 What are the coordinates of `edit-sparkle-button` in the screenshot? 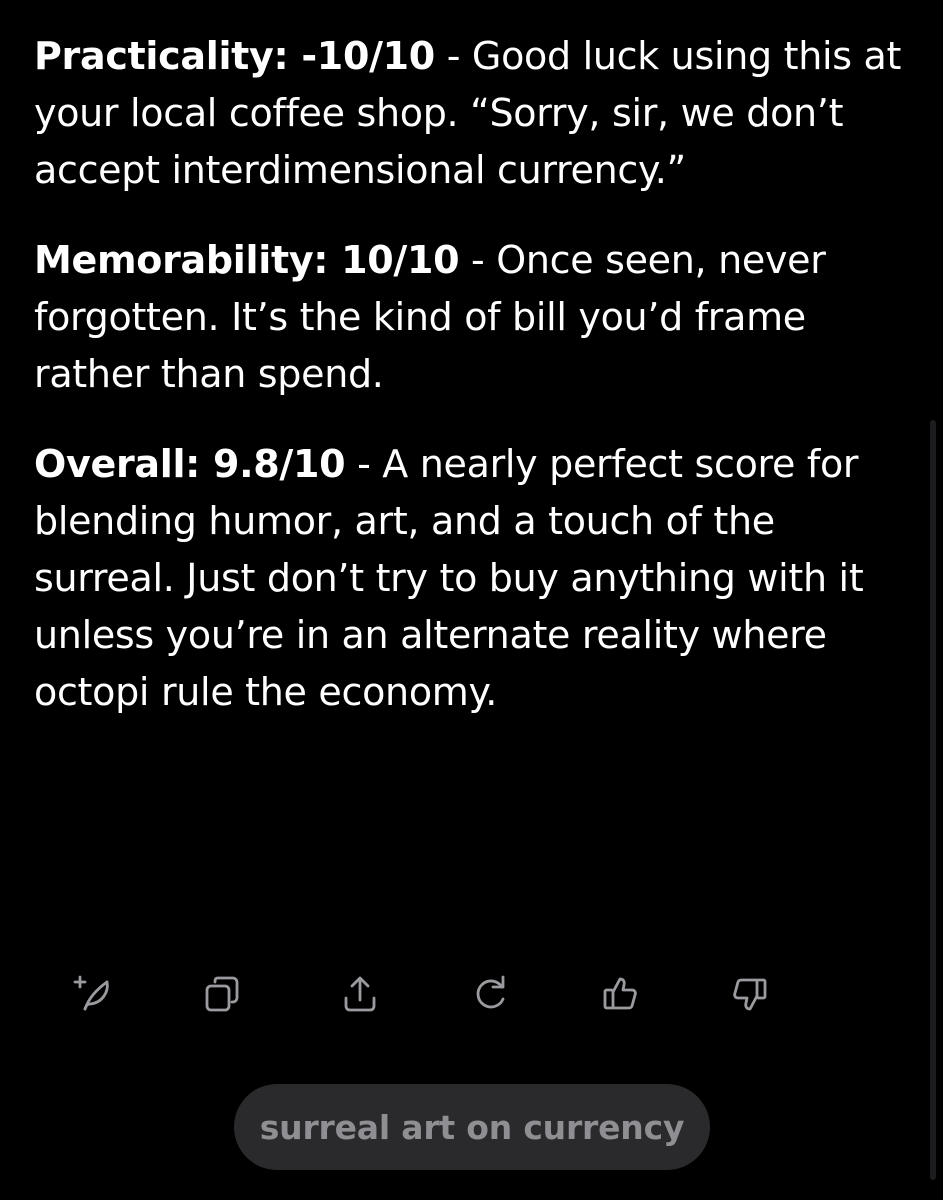 It's located at (94, 994).